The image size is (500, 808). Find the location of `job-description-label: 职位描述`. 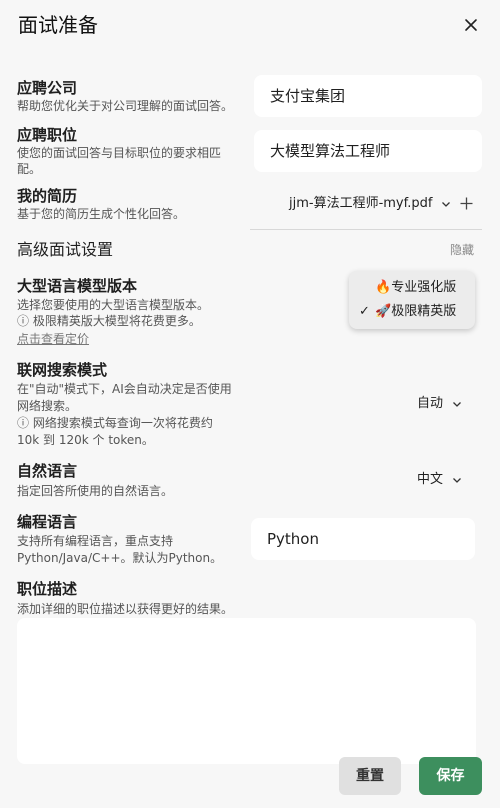

job-description-label: 职位描述 is located at coordinates (47, 589).